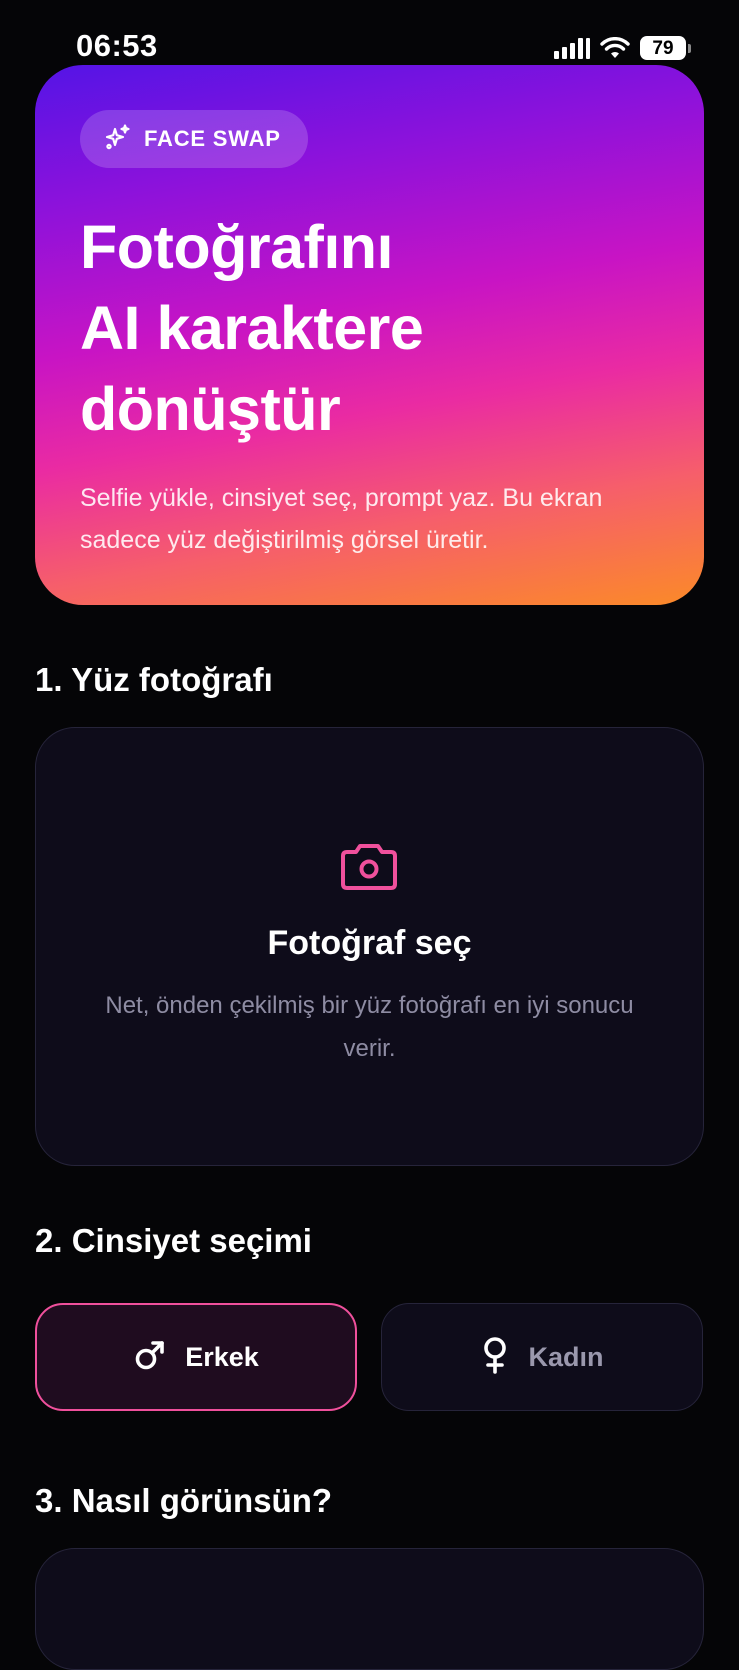 This screenshot has height=1670, width=739. Describe the element at coordinates (663, 48) in the screenshot. I see `battery-level: 79` at that location.